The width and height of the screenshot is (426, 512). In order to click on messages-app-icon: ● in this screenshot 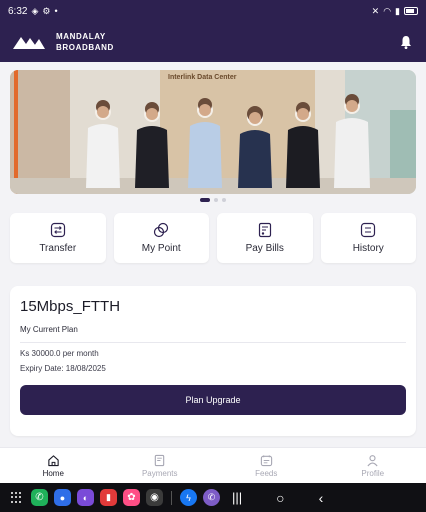, I will do `click(62, 497)`.